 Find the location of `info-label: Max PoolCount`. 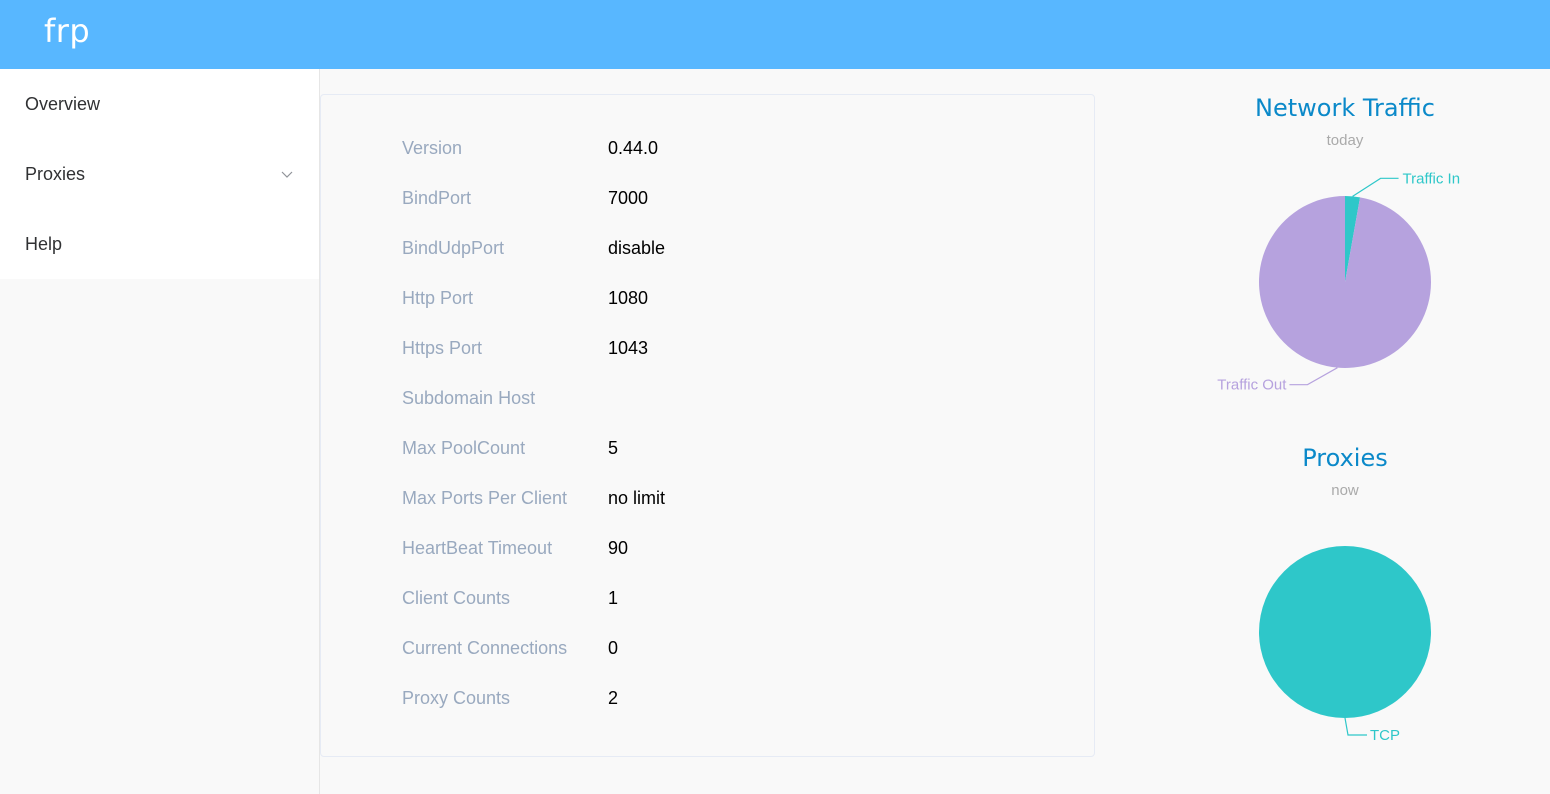

info-label: Max PoolCount is located at coordinates (464, 448).